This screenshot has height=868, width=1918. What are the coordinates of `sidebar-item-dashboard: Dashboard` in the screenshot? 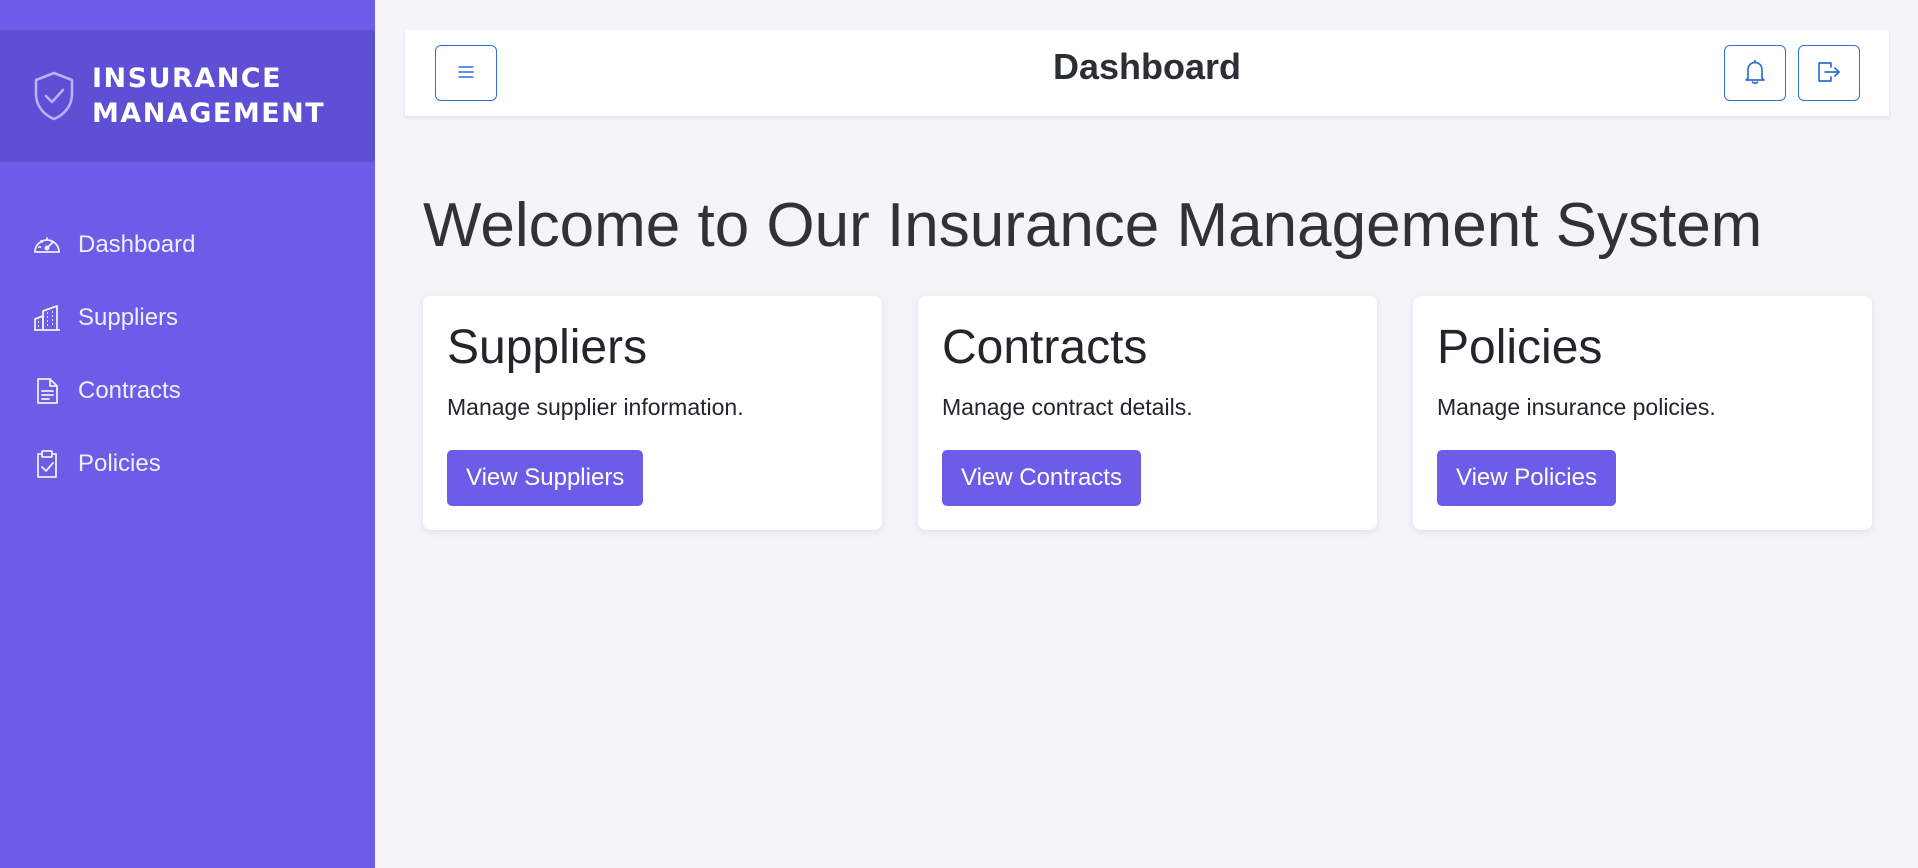 It's located at (187, 244).